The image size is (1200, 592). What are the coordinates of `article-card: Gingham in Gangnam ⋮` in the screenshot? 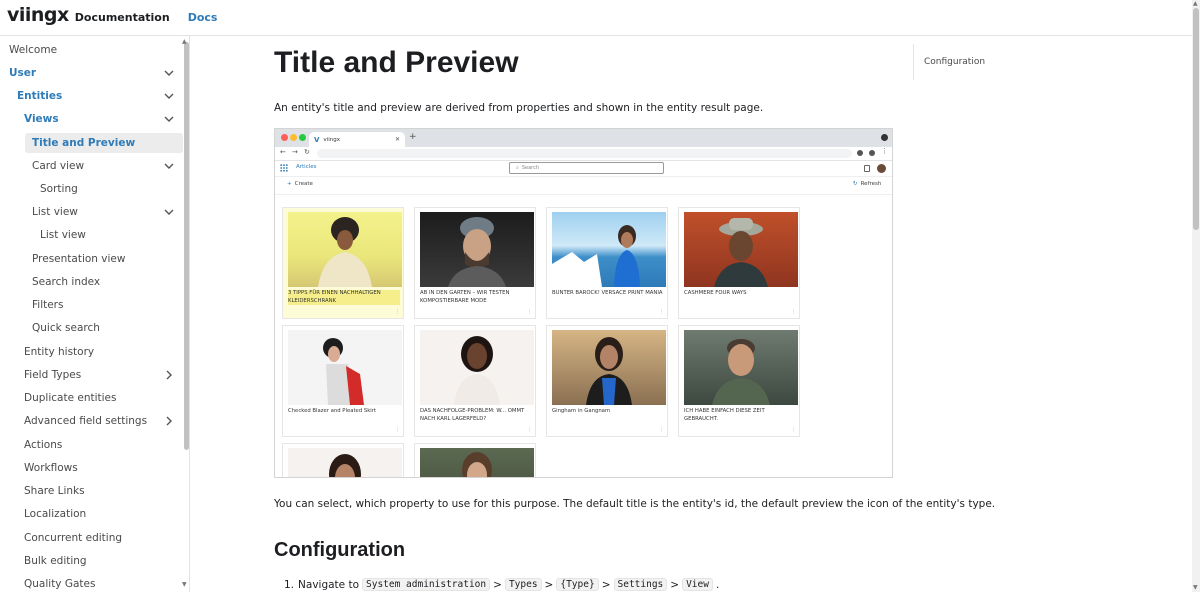 It's located at (607, 381).